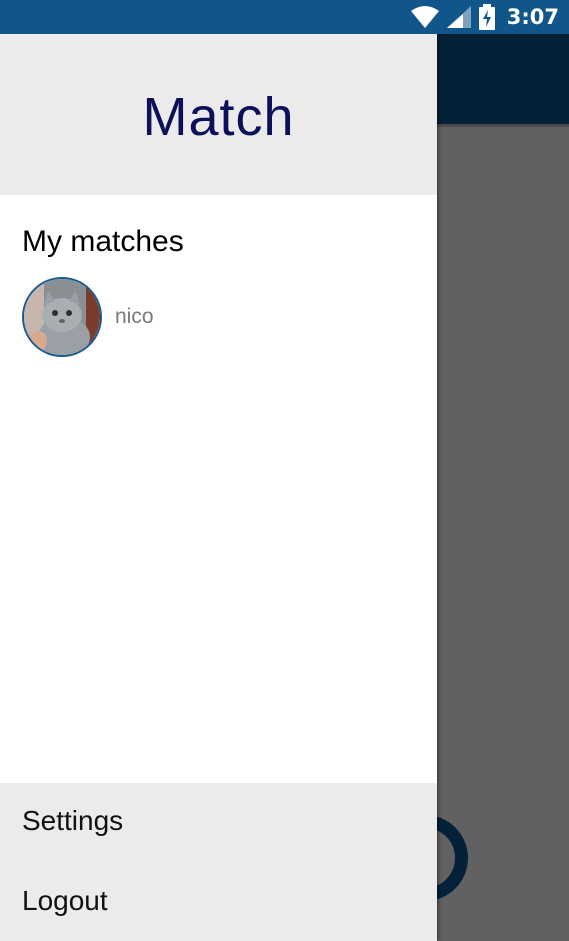 The width and height of the screenshot is (569, 941). Describe the element at coordinates (218, 117) in the screenshot. I see `app-logo: Match` at that location.